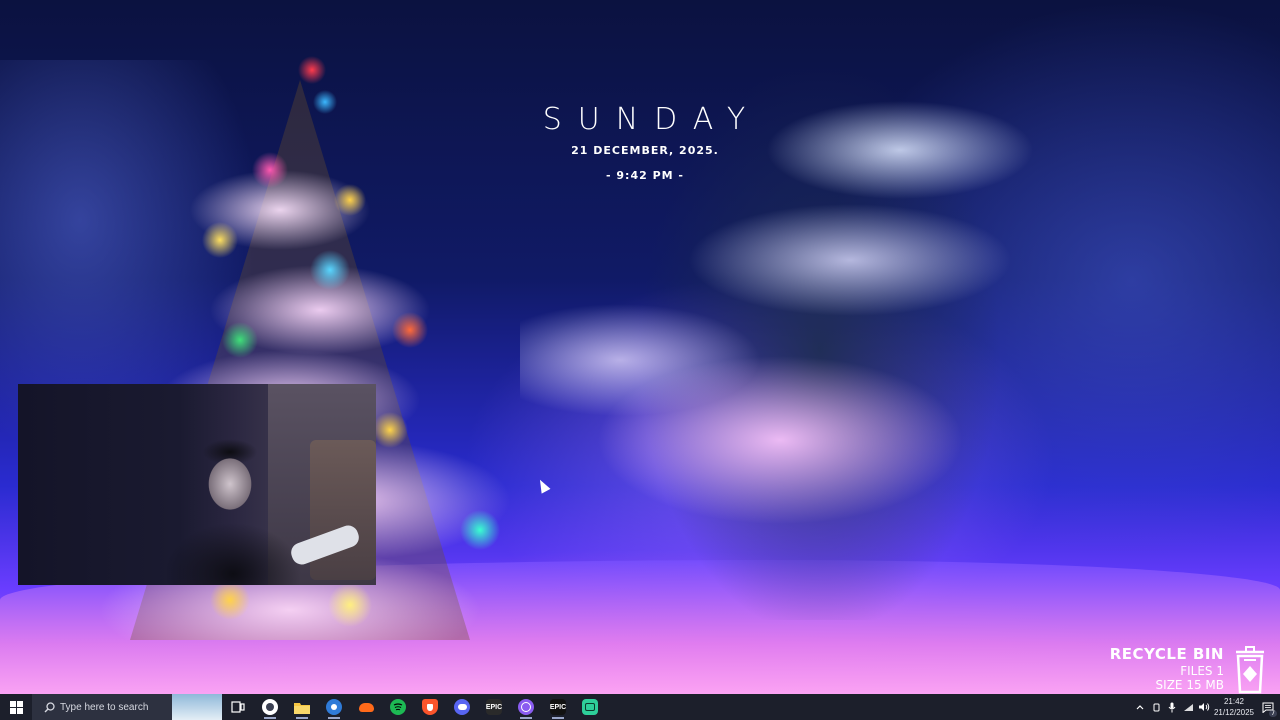 This screenshot has height=720, width=1280. I want to click on cloud-orange-icon, so click(366, 707).